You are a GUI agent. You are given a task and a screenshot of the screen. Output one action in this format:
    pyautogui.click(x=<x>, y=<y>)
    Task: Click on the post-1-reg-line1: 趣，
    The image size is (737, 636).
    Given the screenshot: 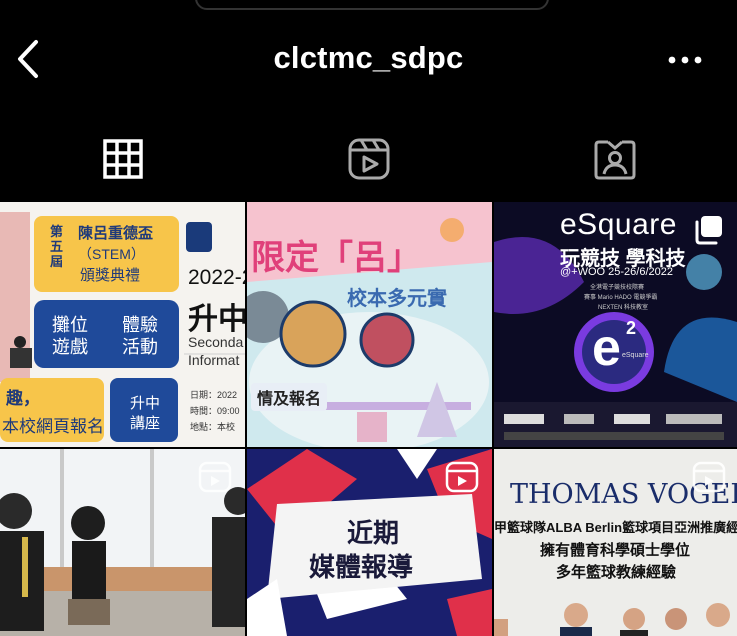 What is the action you would take?
    pyautogui.click(x=23, y=398)
    